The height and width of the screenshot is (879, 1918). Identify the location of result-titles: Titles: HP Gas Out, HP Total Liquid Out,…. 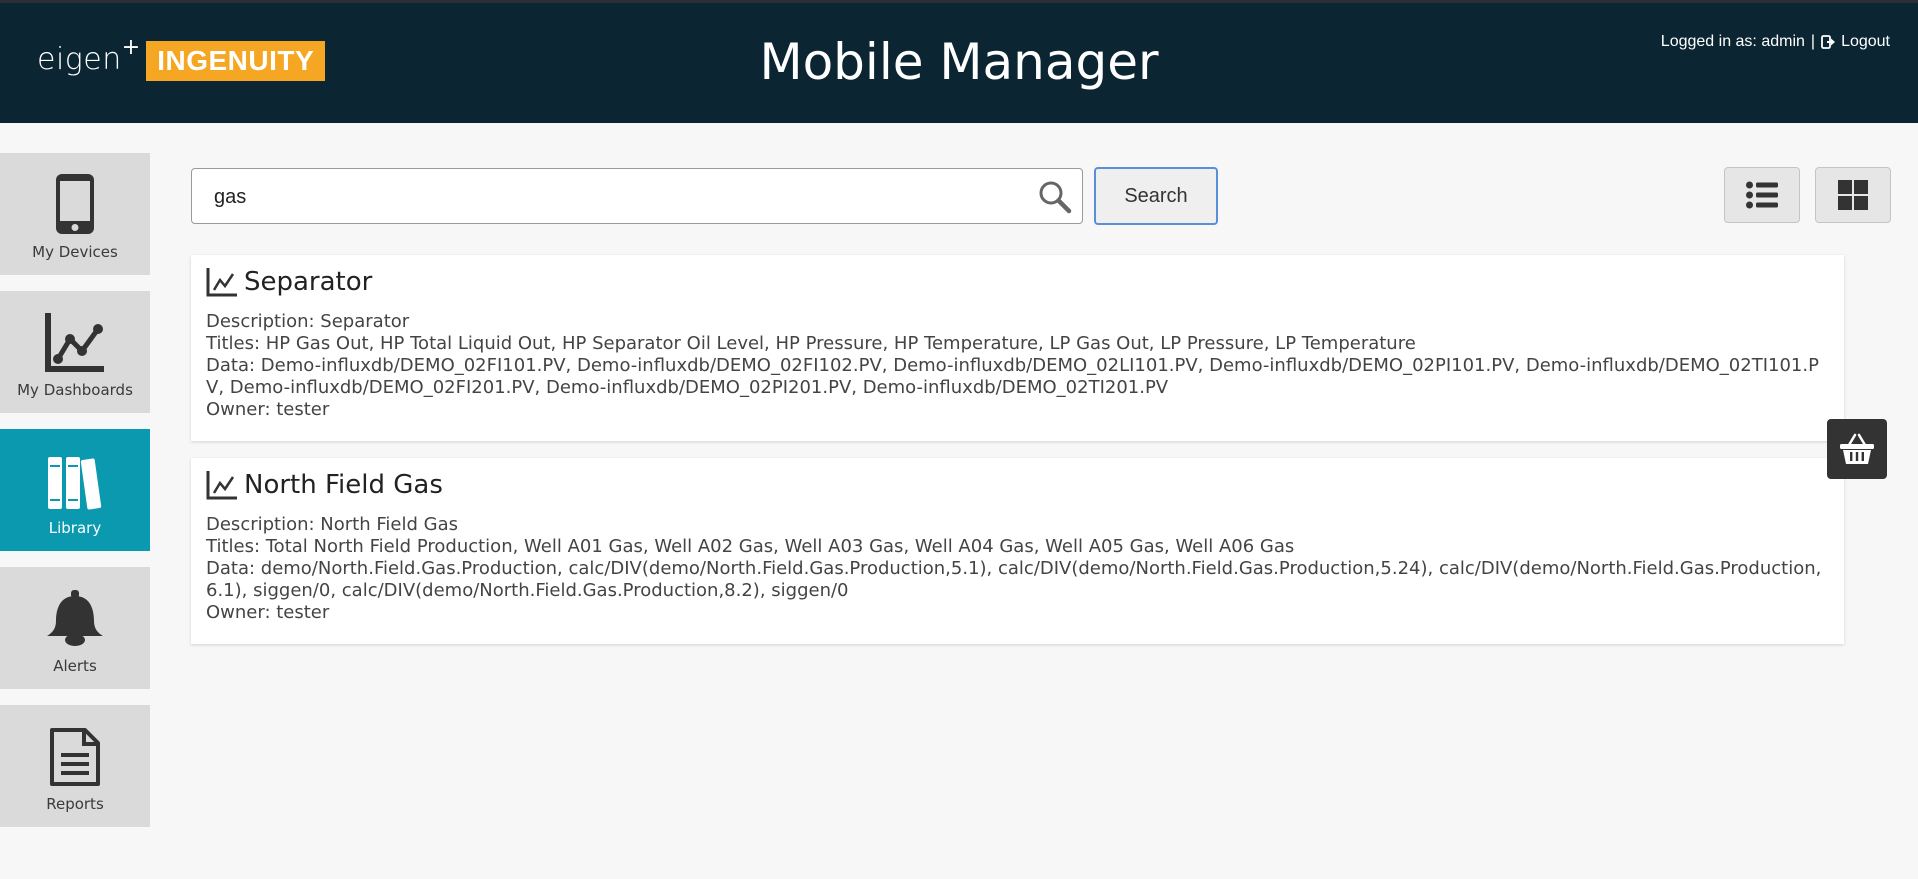
(811, 343).